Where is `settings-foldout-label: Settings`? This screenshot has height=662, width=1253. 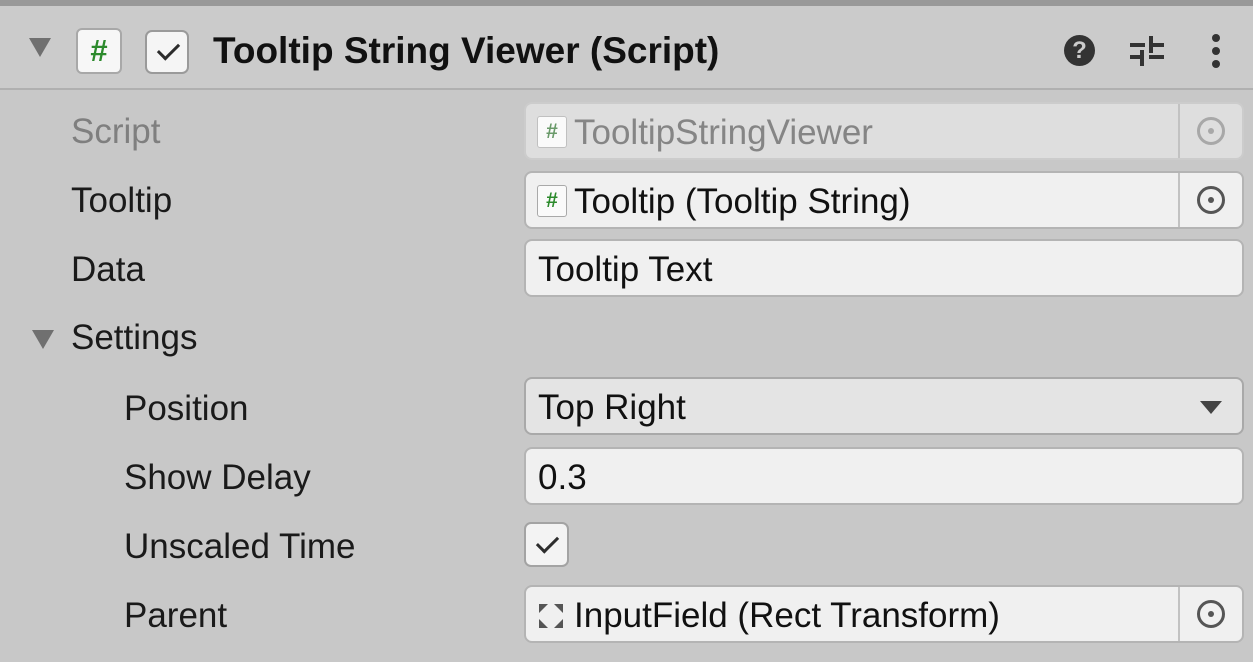
settings-foldout-label: Settings is located at coordinates (134, 338).